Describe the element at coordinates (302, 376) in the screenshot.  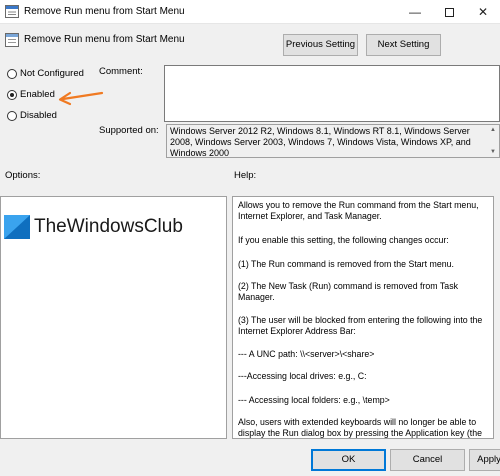
I see `help-paragraph: ---Accessing local drives: e.g., C:` at that location.